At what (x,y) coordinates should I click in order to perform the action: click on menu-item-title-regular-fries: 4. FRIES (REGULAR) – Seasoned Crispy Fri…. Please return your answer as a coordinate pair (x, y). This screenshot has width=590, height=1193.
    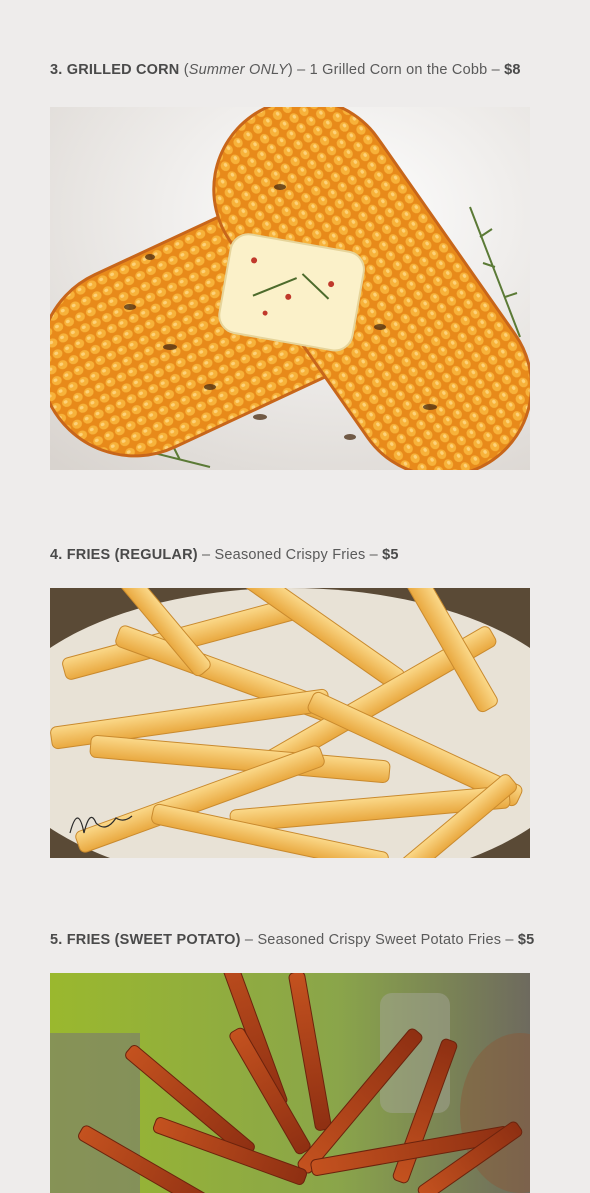
    Looking at the image, I should click on (224, 555).